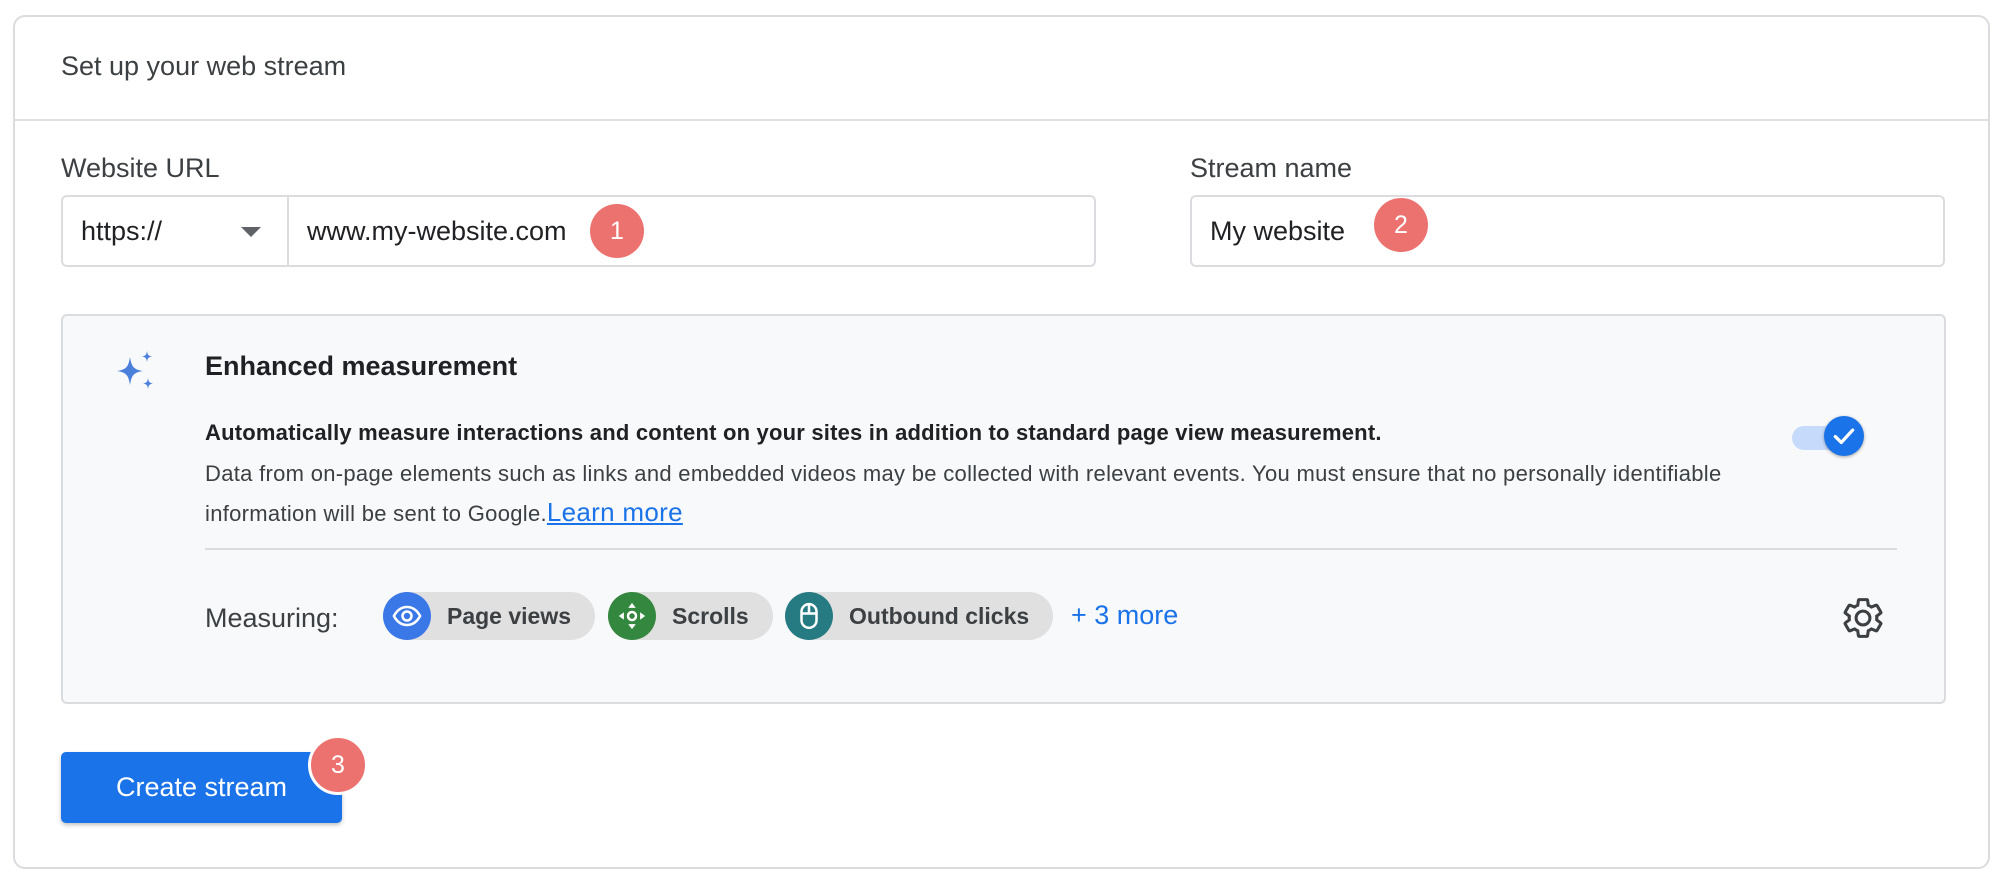 The image size is (1999, 882). Describe the element at coordinates (1001, 69) in the screenshot. I see `card-header: Set up your web stream` at that location.